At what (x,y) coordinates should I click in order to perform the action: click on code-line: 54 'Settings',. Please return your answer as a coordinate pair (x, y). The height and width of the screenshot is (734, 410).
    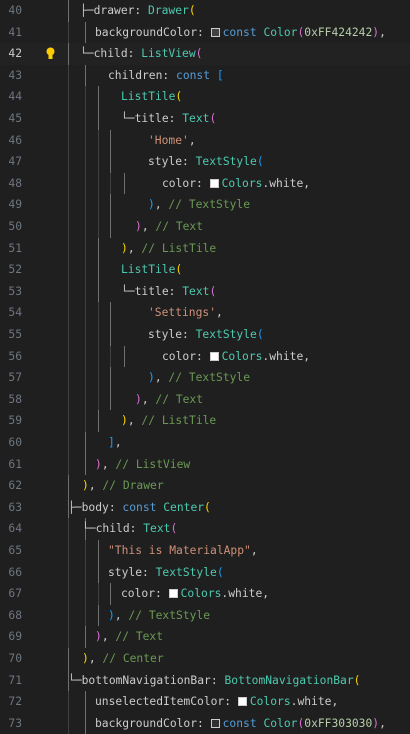
    Looking at the image, I should click on (205, 313).